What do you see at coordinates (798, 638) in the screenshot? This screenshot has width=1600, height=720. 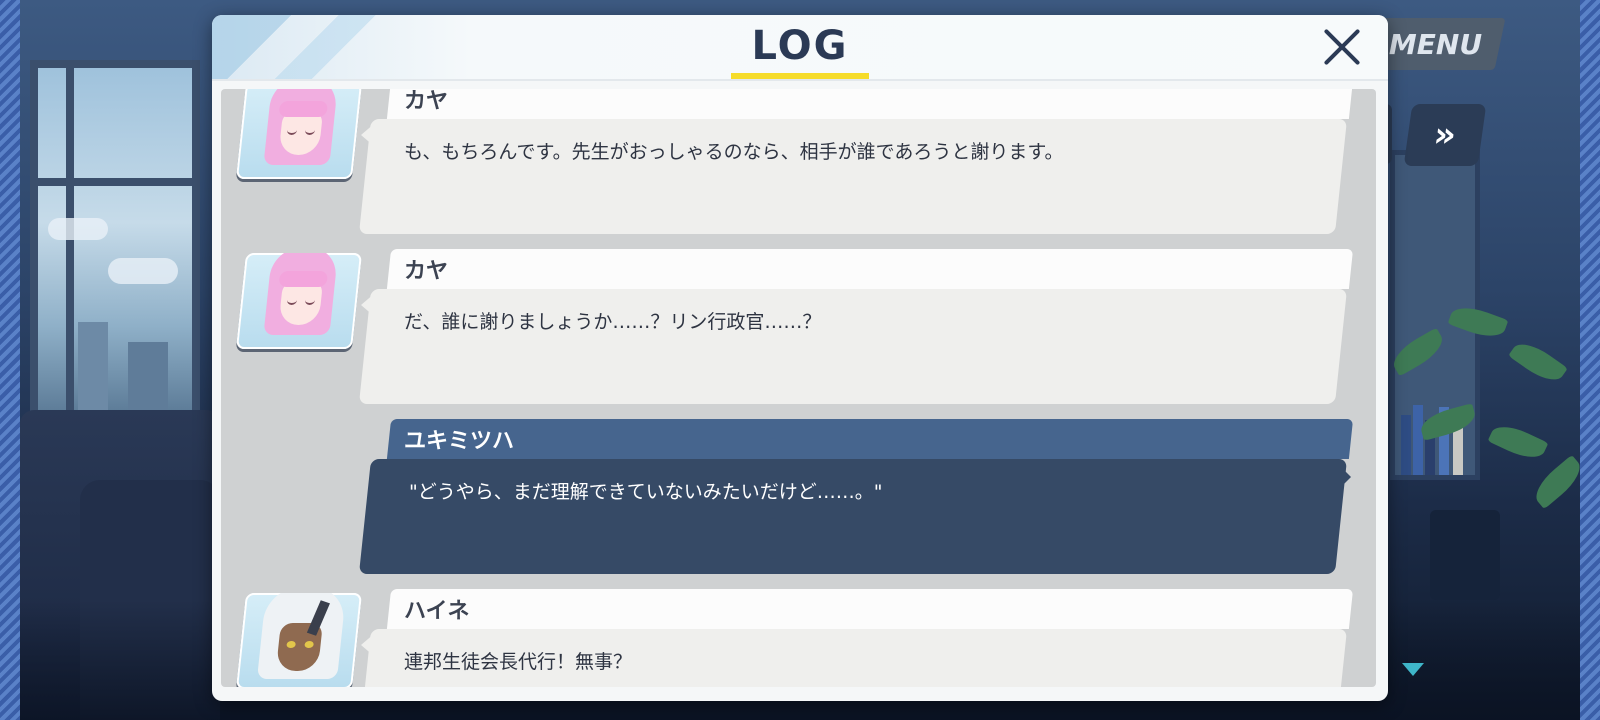 I see `log-entry: ハイネ 連邦生徒会長代行！無事？` at bounding box center [798, 638].